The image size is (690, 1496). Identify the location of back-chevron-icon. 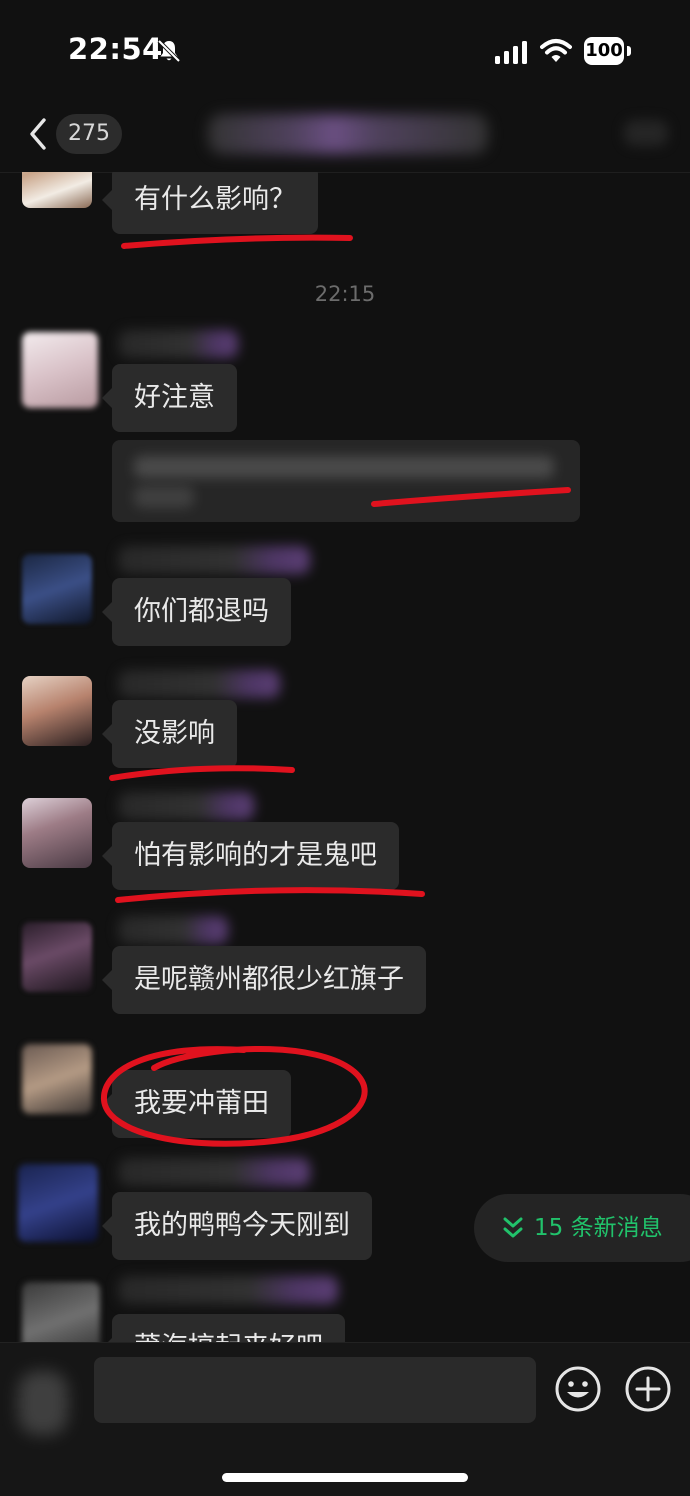
(38, 134).